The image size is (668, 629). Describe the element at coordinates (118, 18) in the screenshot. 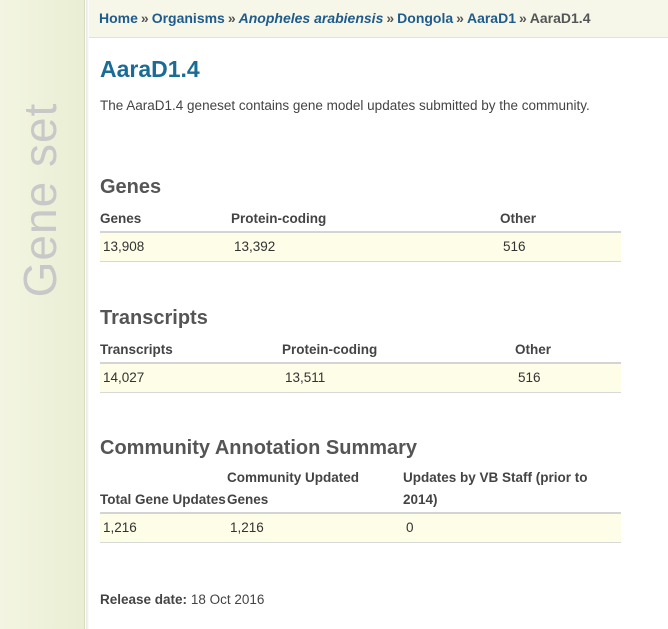

I see `breadcrumb-home: Home` at that location.